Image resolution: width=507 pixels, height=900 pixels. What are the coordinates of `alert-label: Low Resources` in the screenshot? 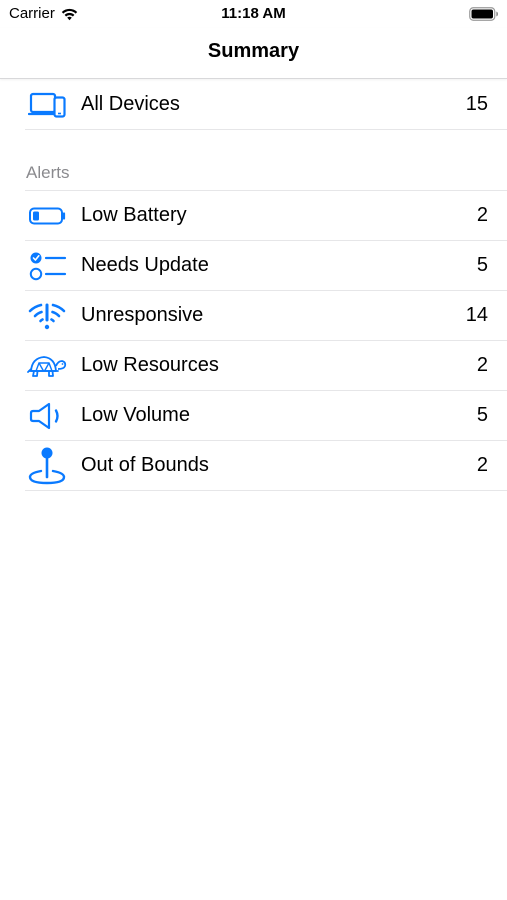 It's located at (150, 365).